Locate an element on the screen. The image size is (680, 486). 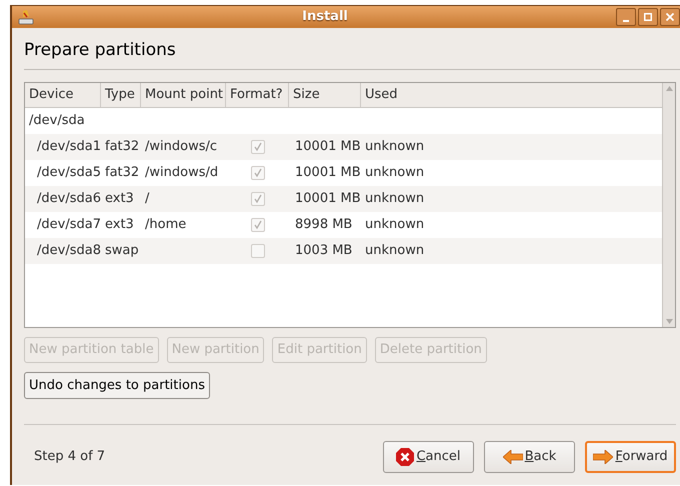
table-cell-text: /dev/sda1 is located at coordinates (68, 147).